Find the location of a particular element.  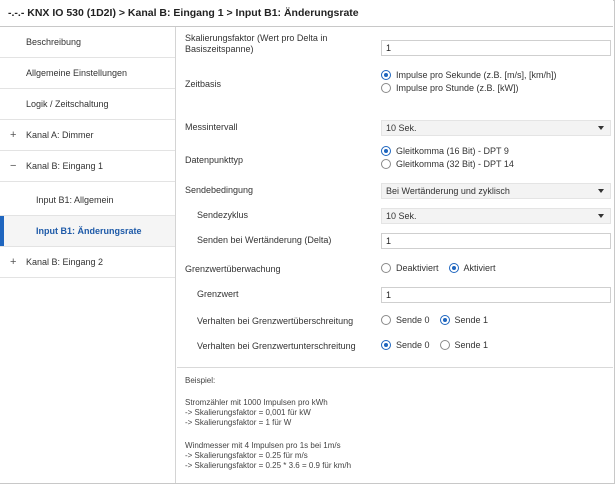

param-row-sendezyklus: Sendezyklus 10 Sek. is located at coordinates (395, 216).